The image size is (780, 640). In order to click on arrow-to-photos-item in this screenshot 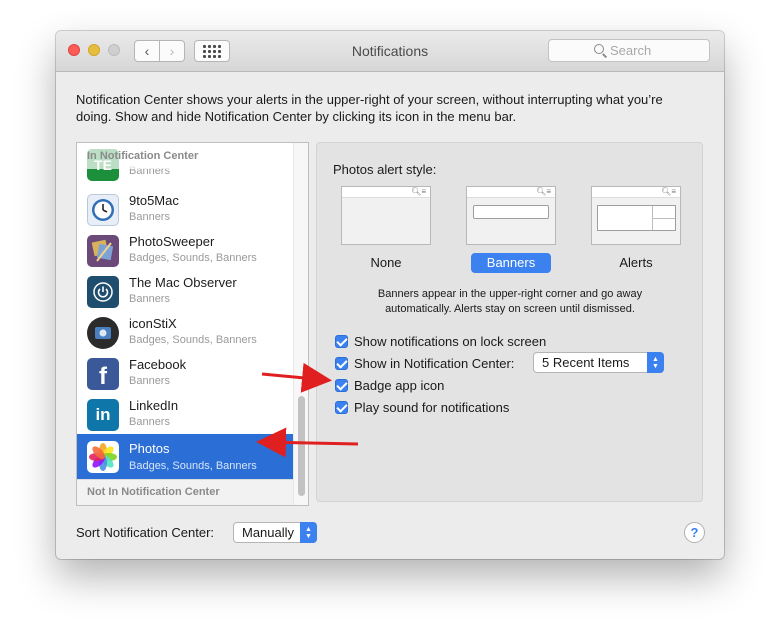, I will do `click(307, 442)`.